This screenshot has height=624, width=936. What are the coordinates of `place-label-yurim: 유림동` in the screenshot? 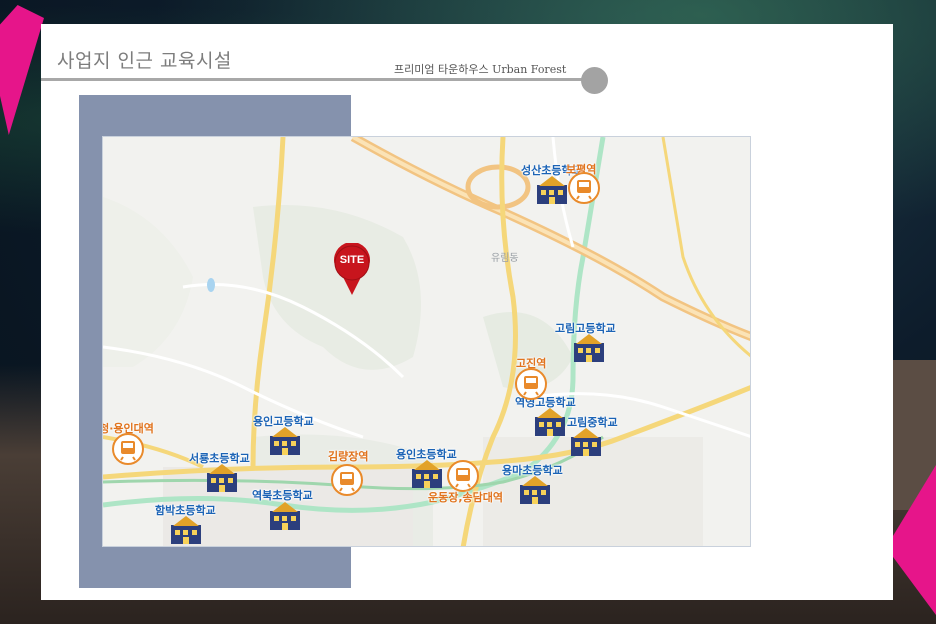 It's located at (505, 258).